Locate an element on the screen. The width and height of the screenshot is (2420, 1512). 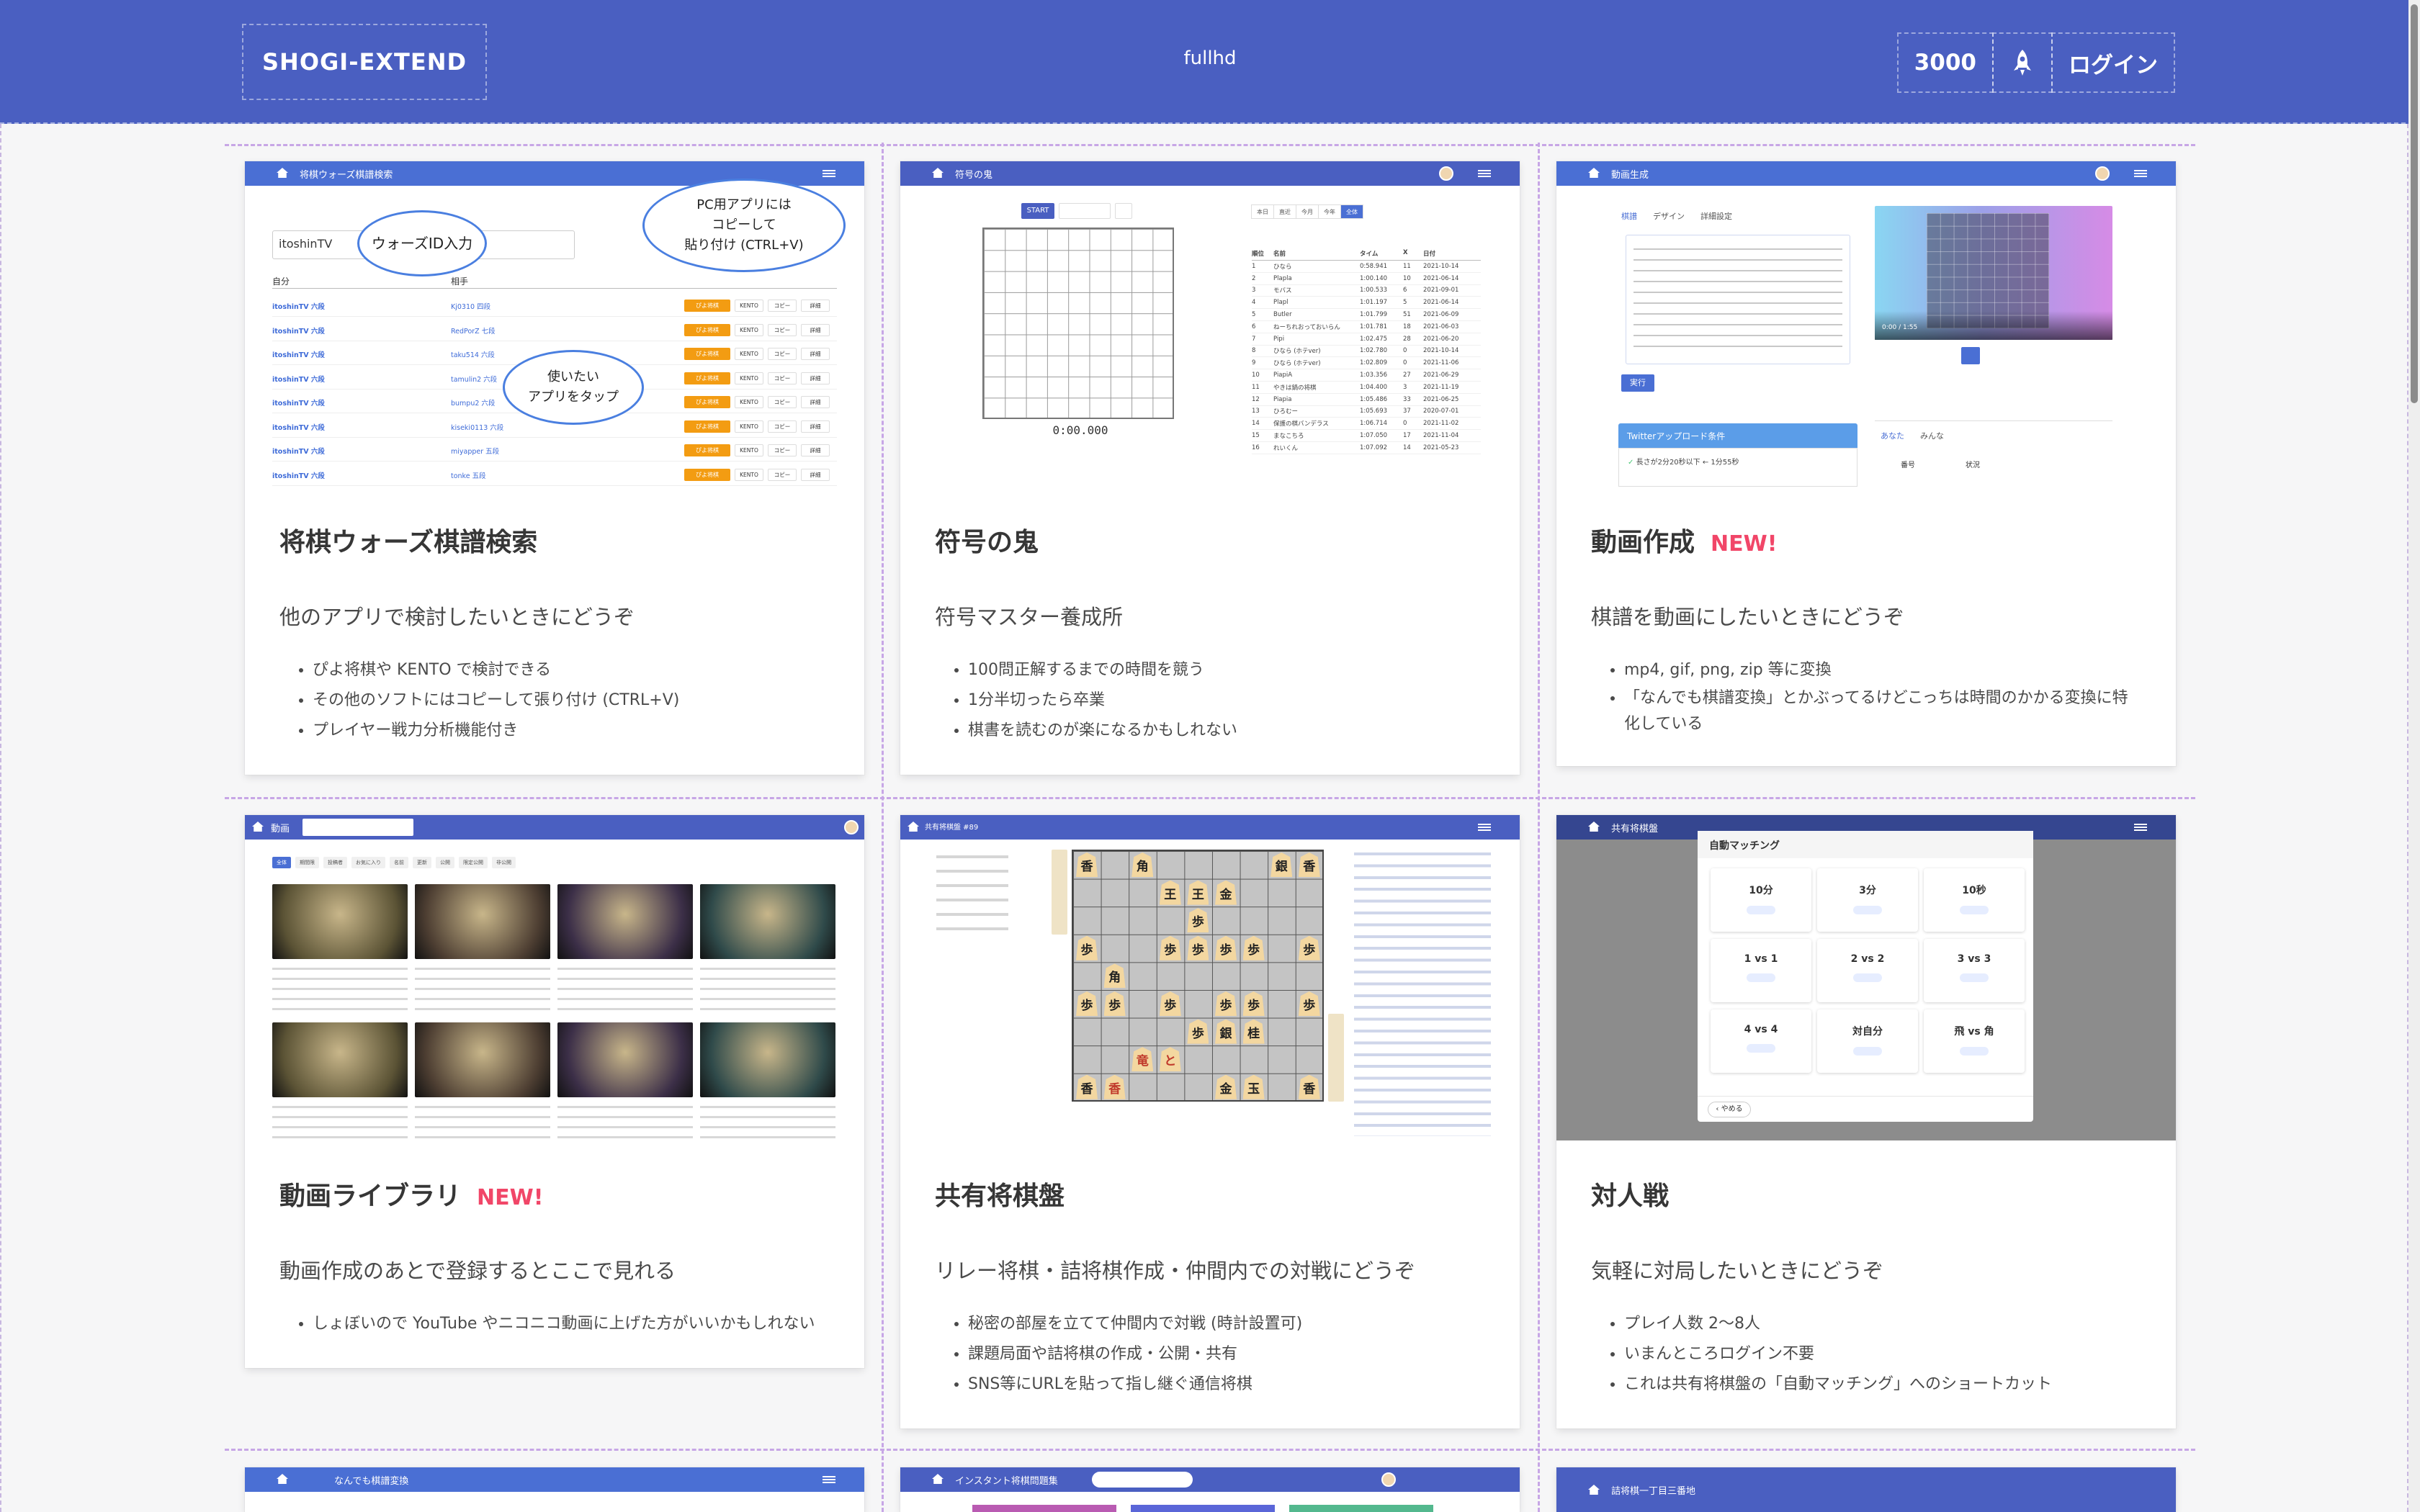
feature-item: SNS等にURLを貼って指し継ぐ通信将棋 is located at coordinates (1226, 1384).